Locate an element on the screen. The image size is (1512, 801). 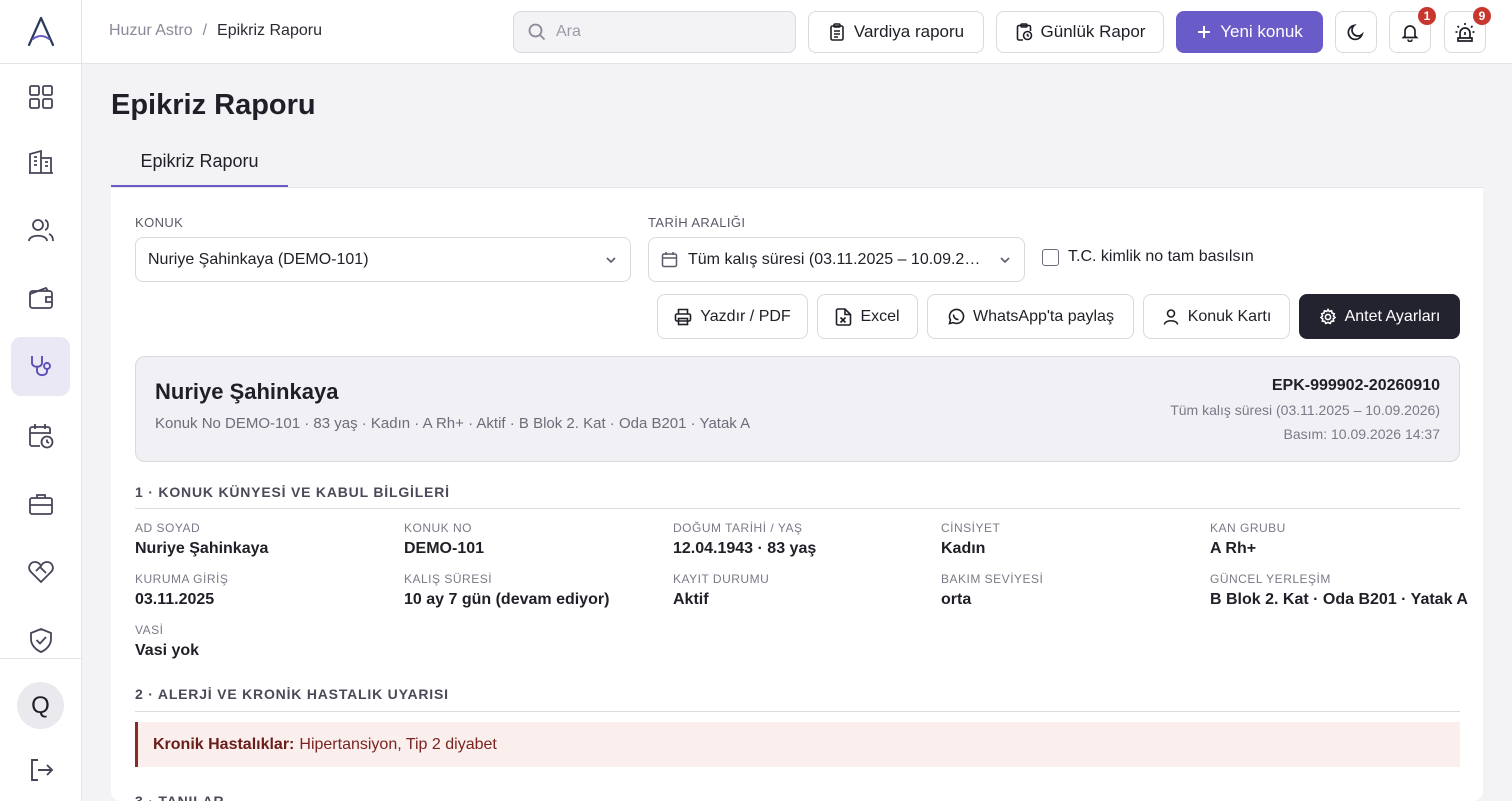
shift-report-label: Vardiya raporu is located at coordinates (909, 31).